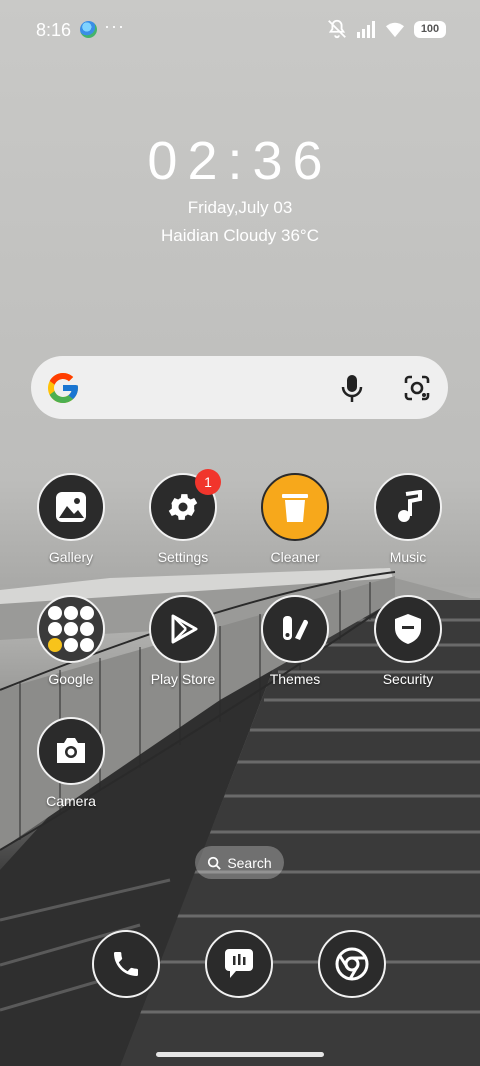 Image resolution: width=480 pixels, height=1066 pixels. I want to click on dock-chrome, so click(352, 964).